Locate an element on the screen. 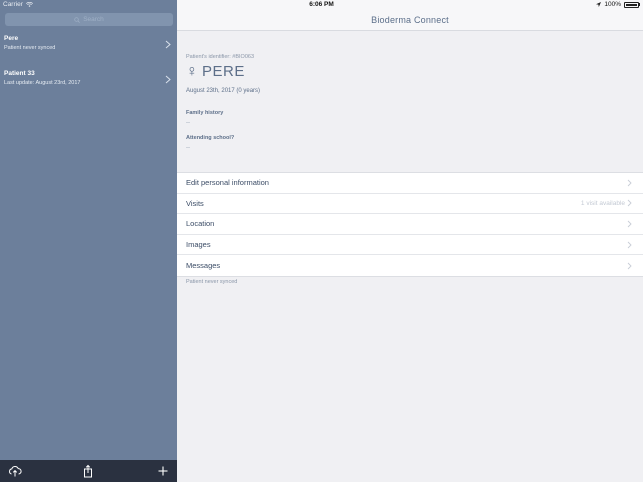  menu-item-edit-personal-information: Edit personal information is located at coordinates (410, 183).